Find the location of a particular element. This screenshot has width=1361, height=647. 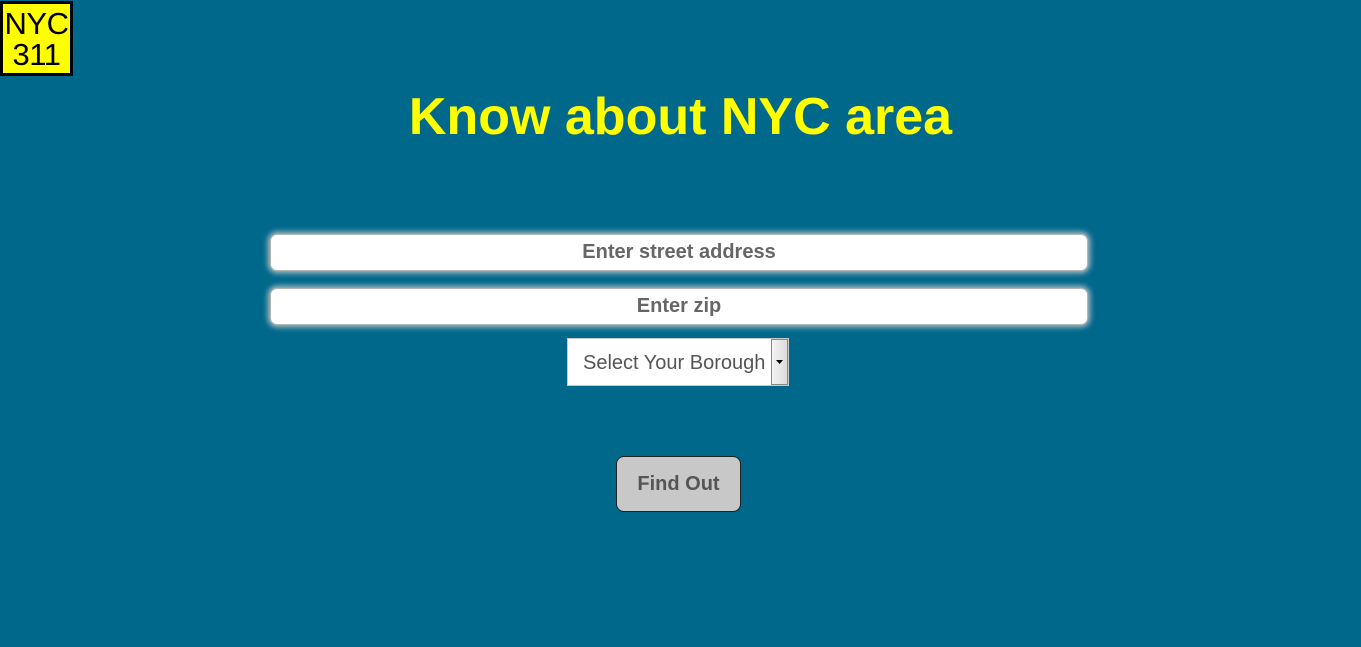

borough-select-value: Select Your Borough is located at coordinates (674, 363).